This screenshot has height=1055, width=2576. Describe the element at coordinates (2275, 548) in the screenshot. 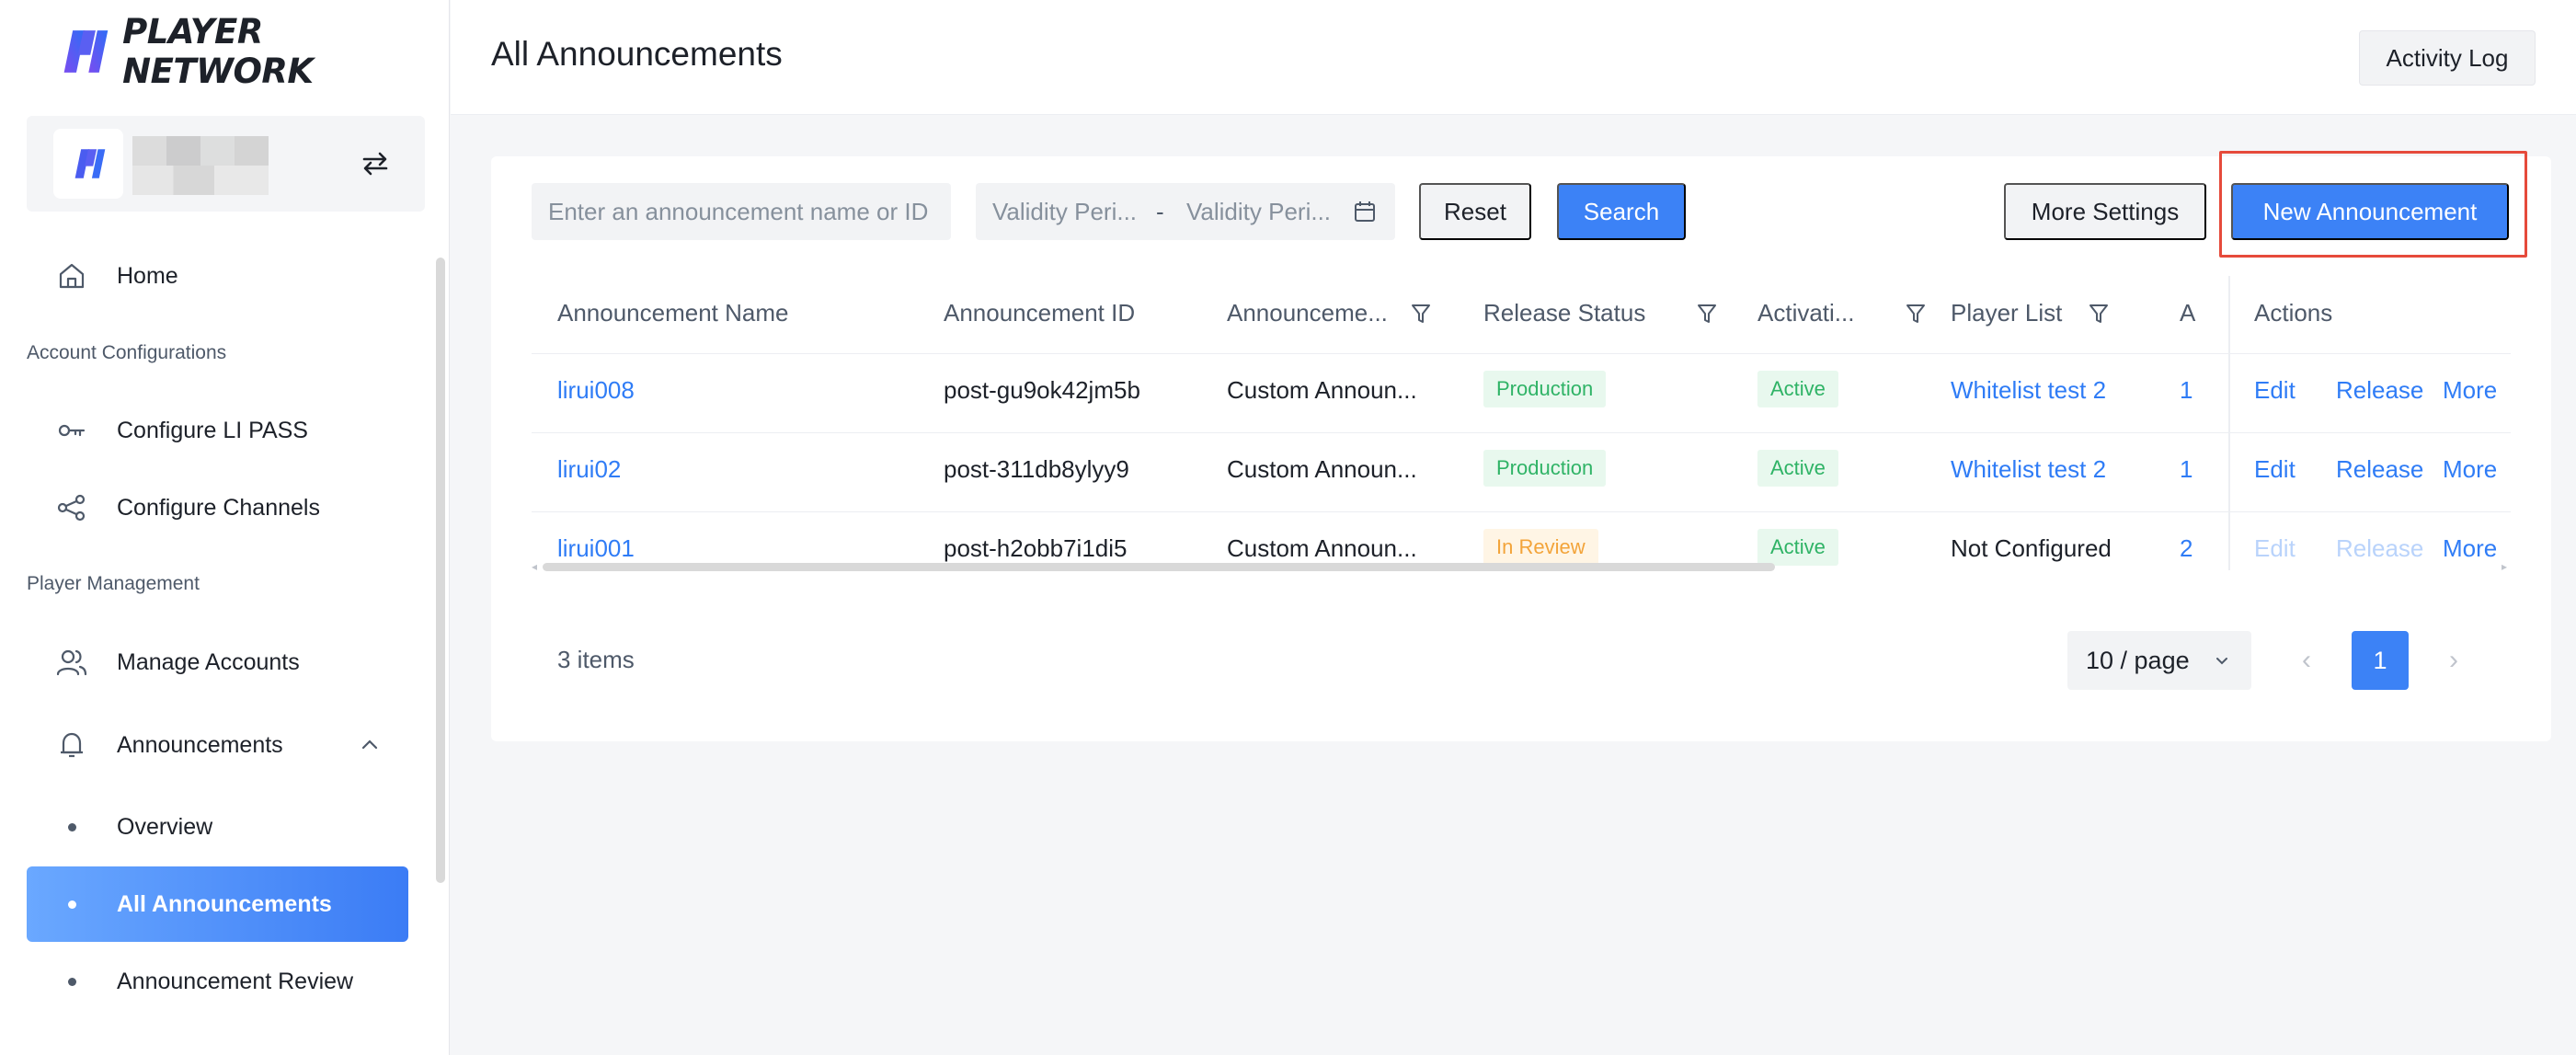

I see `edit-action-disabled: Edit` at that location.